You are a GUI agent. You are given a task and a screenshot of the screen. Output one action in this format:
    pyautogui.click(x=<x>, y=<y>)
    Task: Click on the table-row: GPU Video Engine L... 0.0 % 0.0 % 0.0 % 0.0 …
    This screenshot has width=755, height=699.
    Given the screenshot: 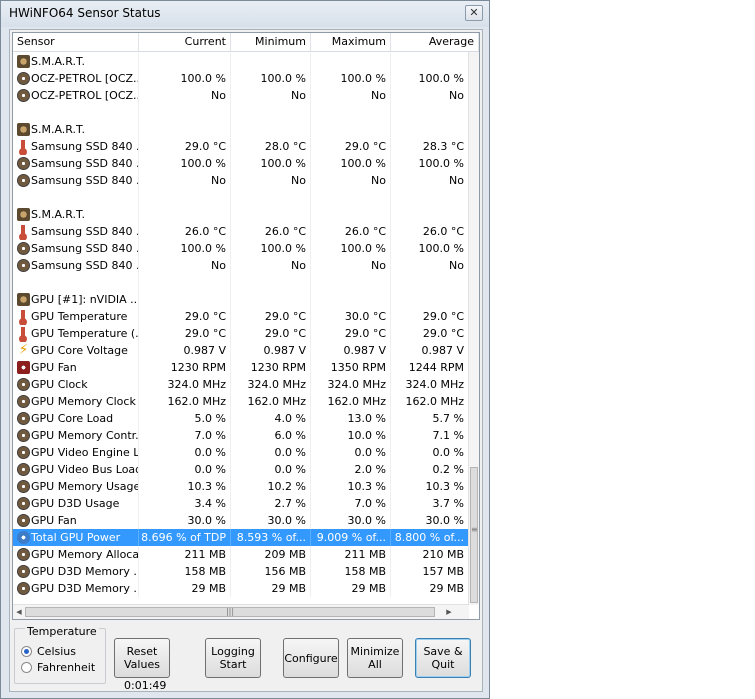 What is the action you would take?
    pyautogui.click(x=241, y=452)
    